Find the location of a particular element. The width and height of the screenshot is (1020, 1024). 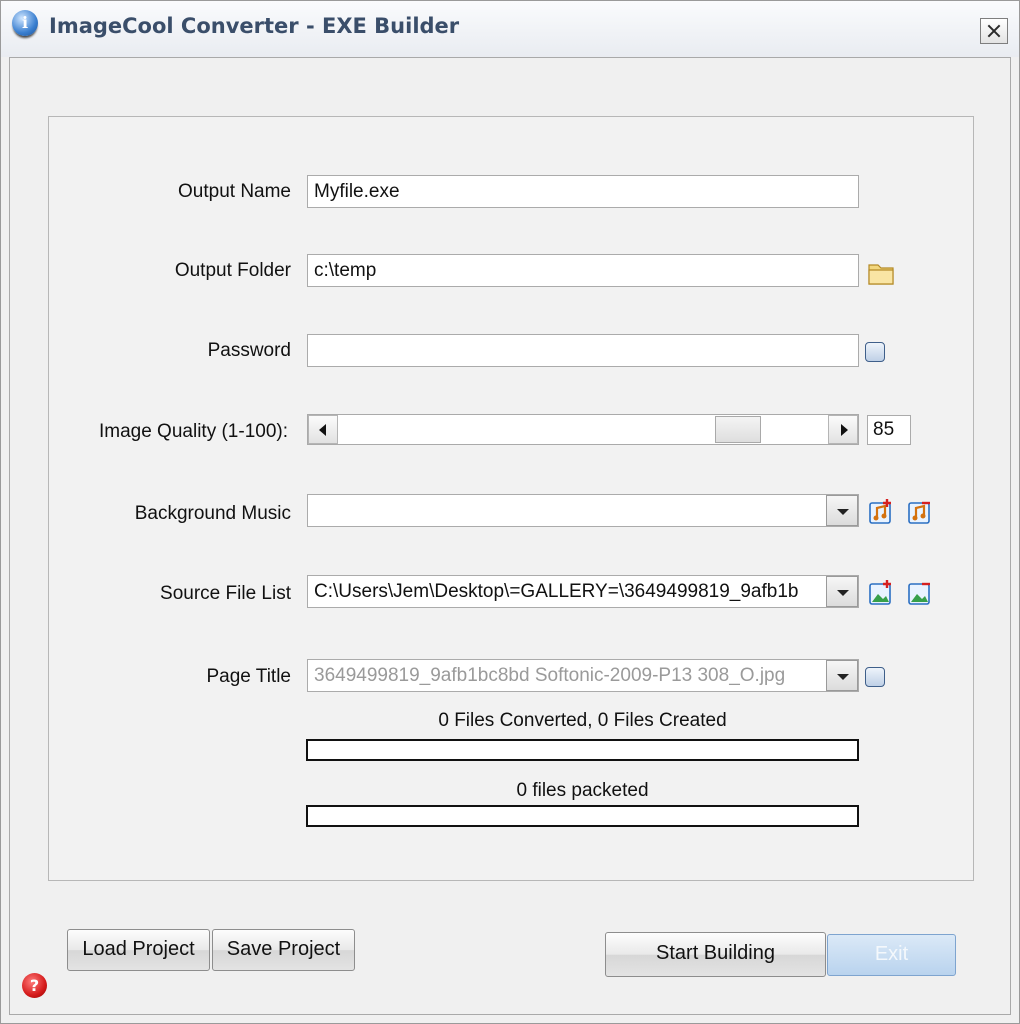

packet-status-text: 0 files packeted is located at coordinates (582, 790).